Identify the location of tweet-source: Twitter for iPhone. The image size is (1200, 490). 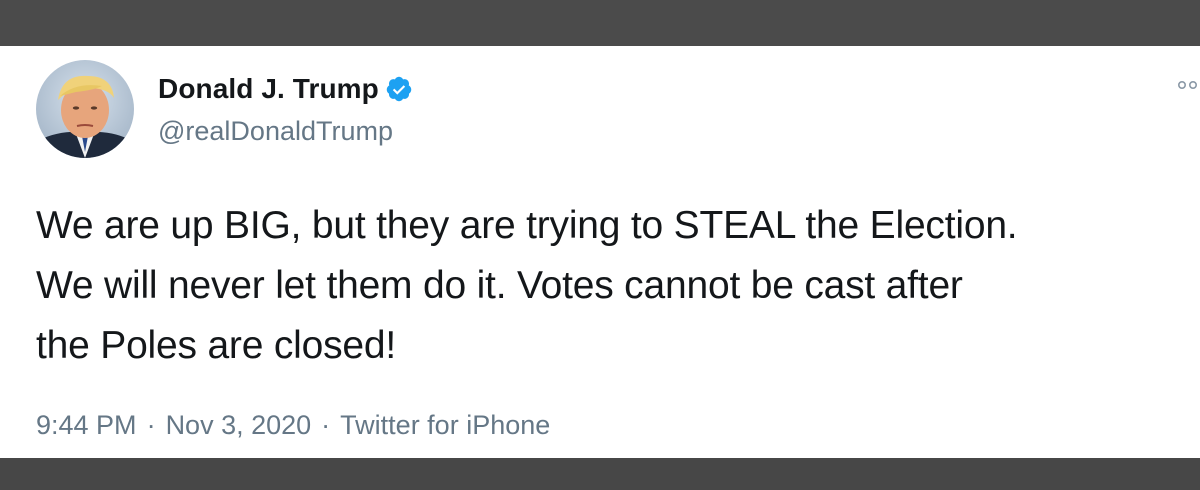
(445, 425).